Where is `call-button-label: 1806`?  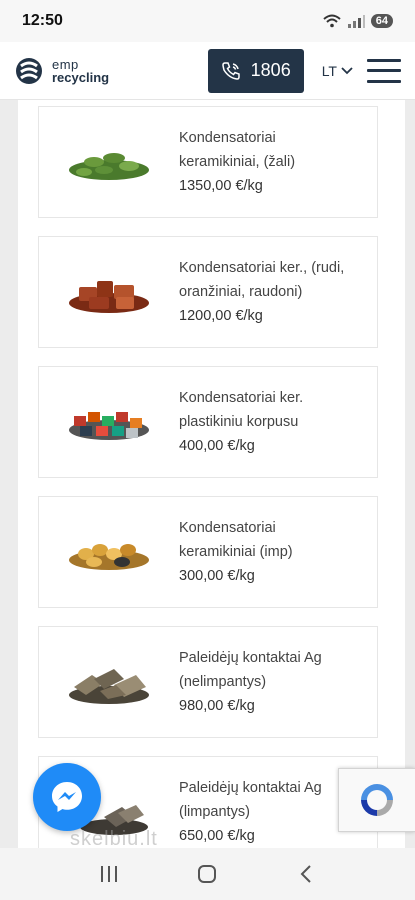
call-button-label: 1806 is located at coordinates (270, 70).